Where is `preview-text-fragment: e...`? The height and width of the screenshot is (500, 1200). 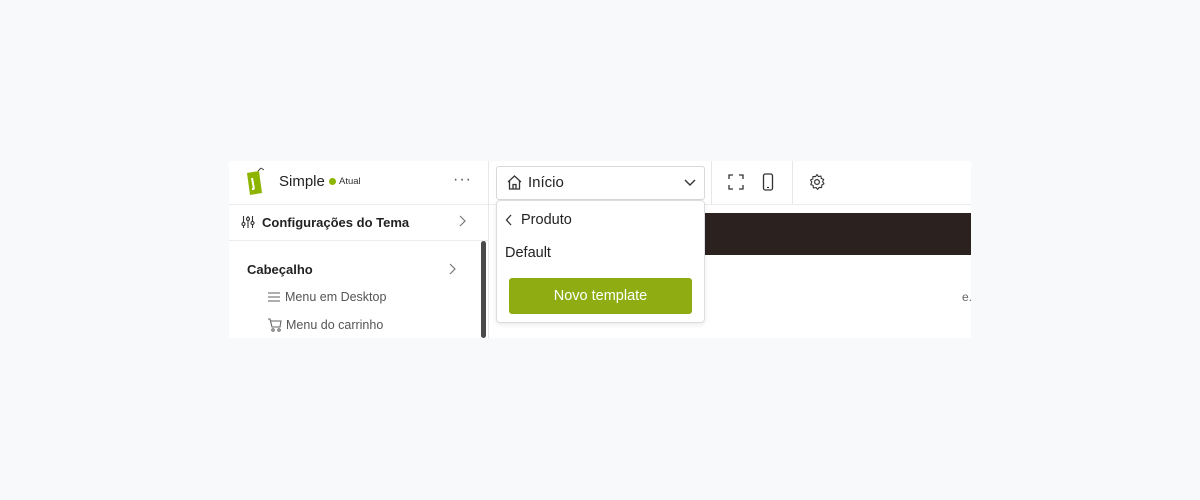 preview-text-fragment: e... is located at coordinates (966, 297).